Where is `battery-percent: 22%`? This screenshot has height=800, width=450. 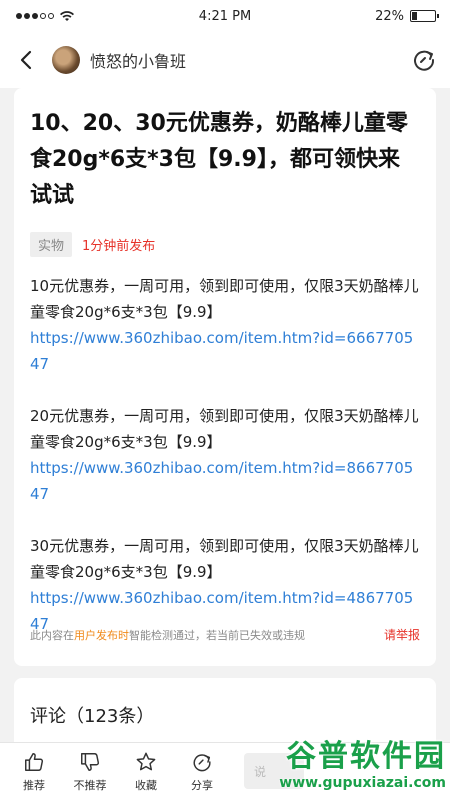
battery-percent: 22% is located at coordinates (389, 16).